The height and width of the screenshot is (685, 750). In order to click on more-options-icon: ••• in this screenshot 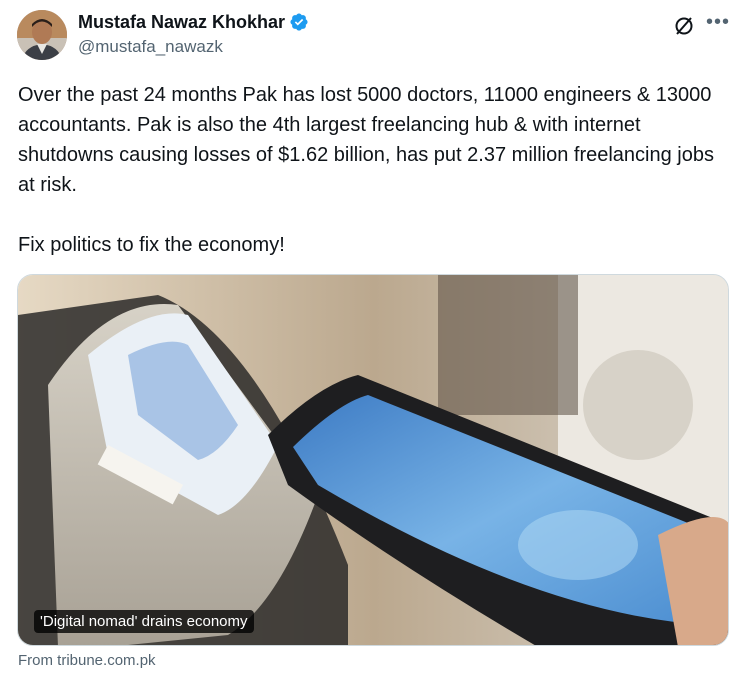, I will do `click(718, 24)`.